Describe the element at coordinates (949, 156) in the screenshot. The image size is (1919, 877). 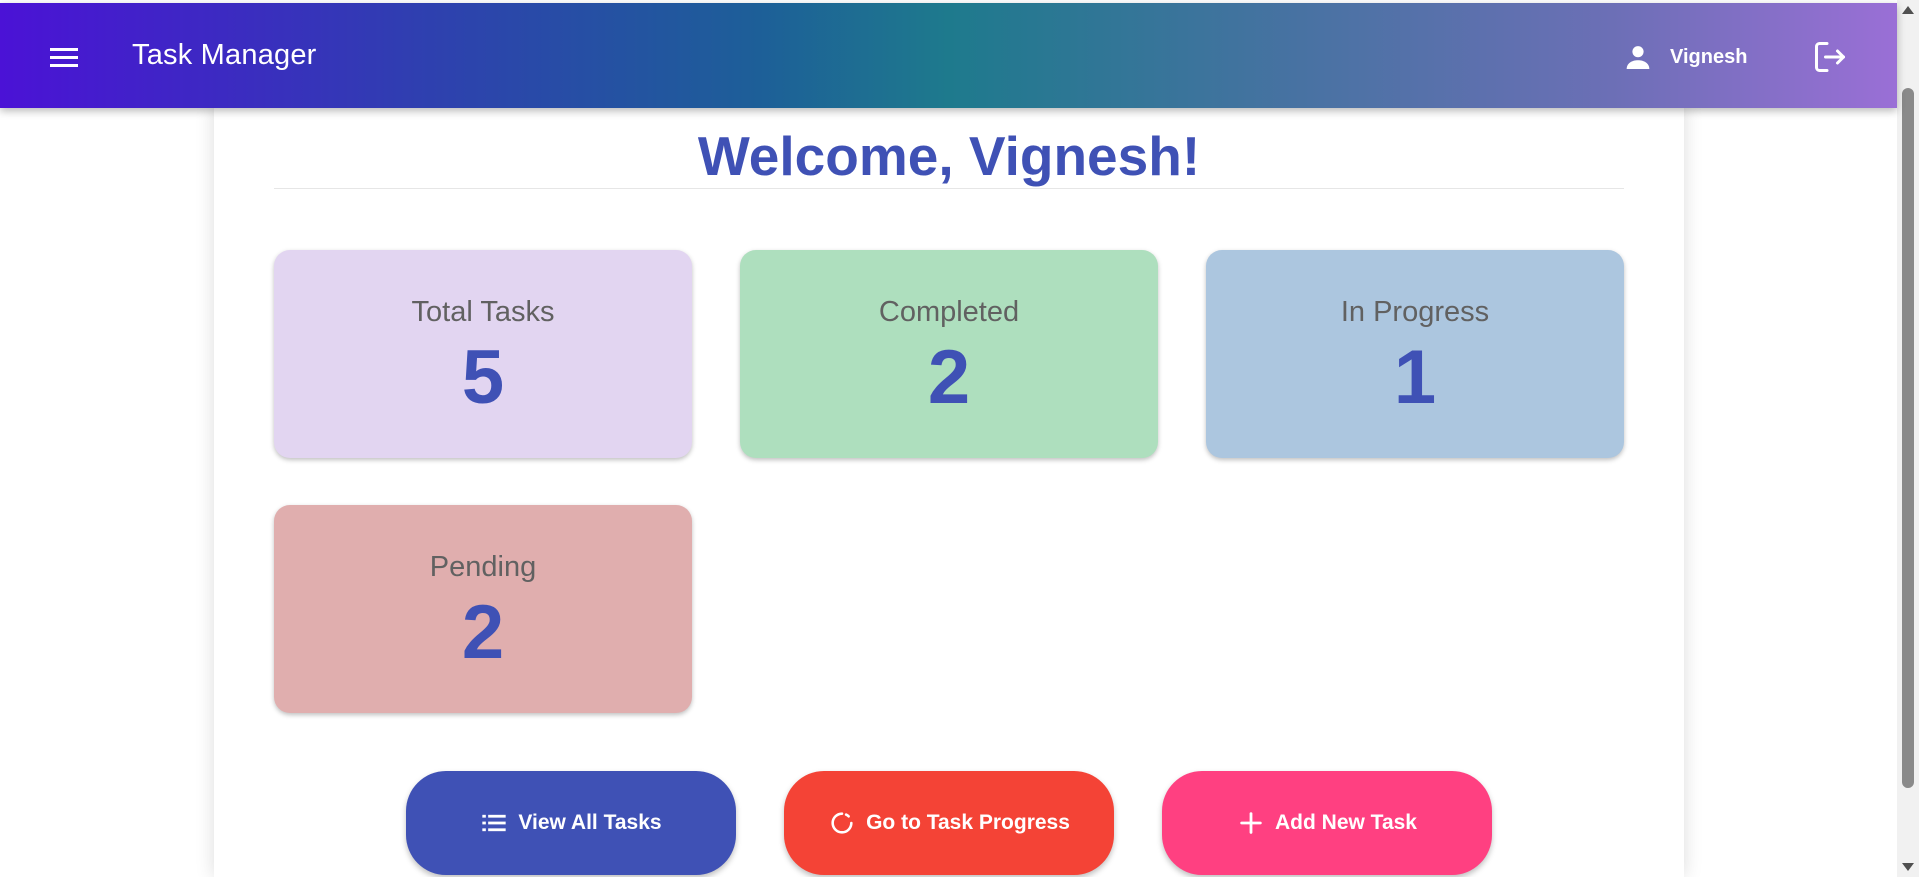
I see `welcome-heading: Welcome, Vignesh!` at that location.